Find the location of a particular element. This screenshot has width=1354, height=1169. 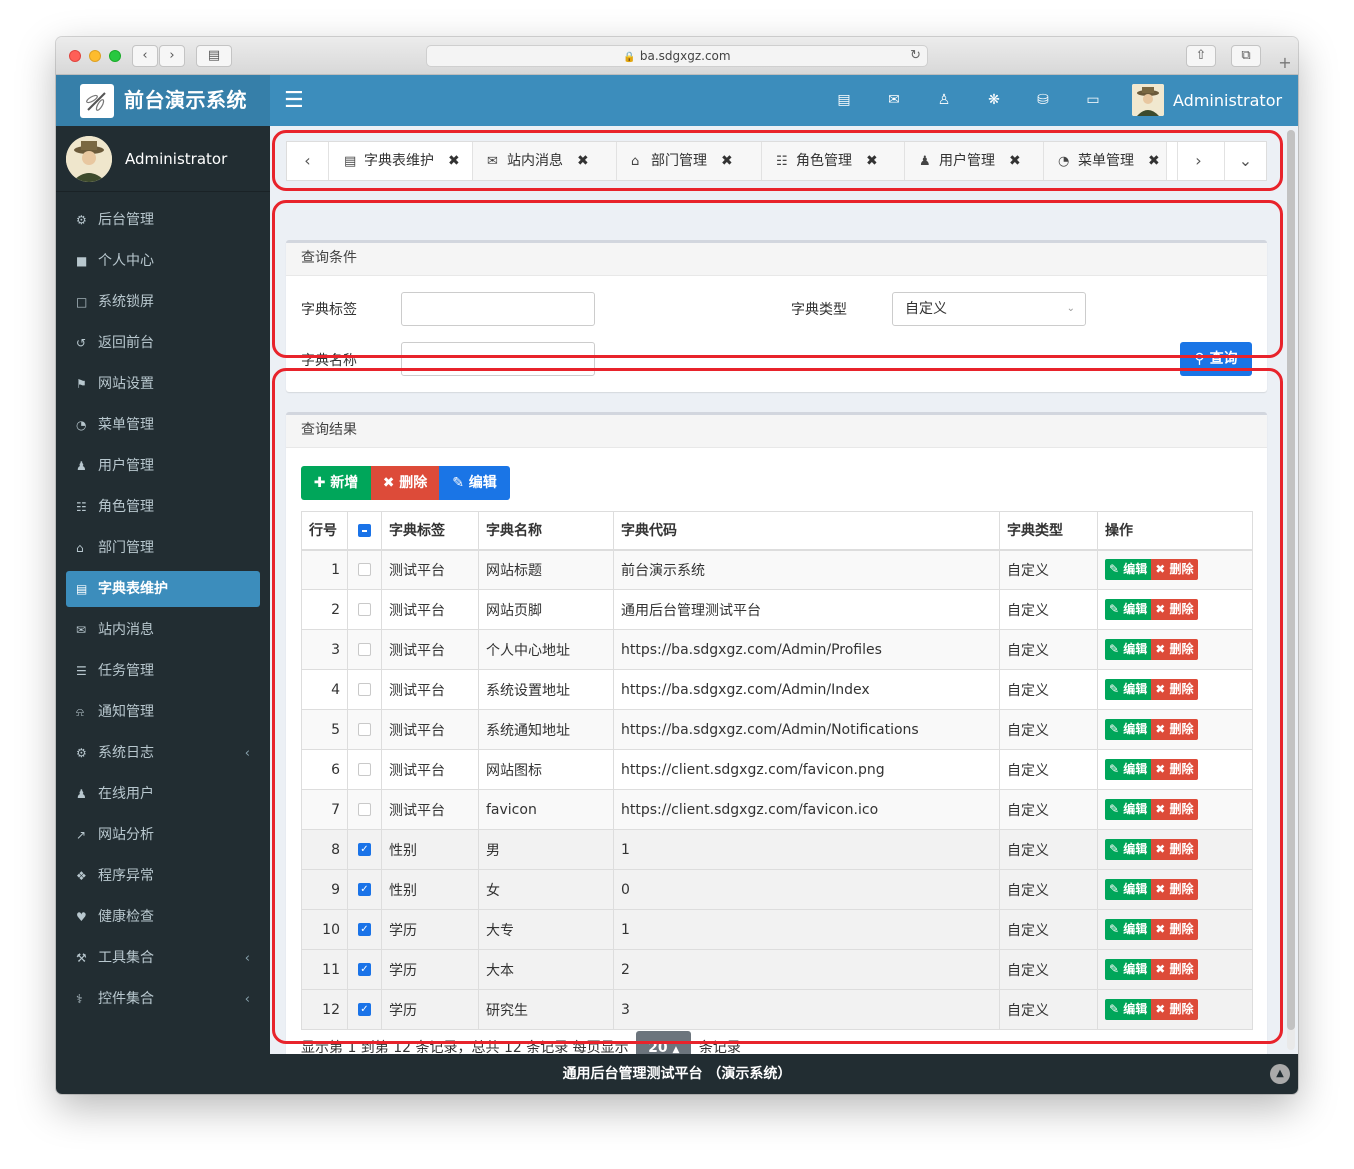

back-button: ‹ is located at coordinates (145, 56).